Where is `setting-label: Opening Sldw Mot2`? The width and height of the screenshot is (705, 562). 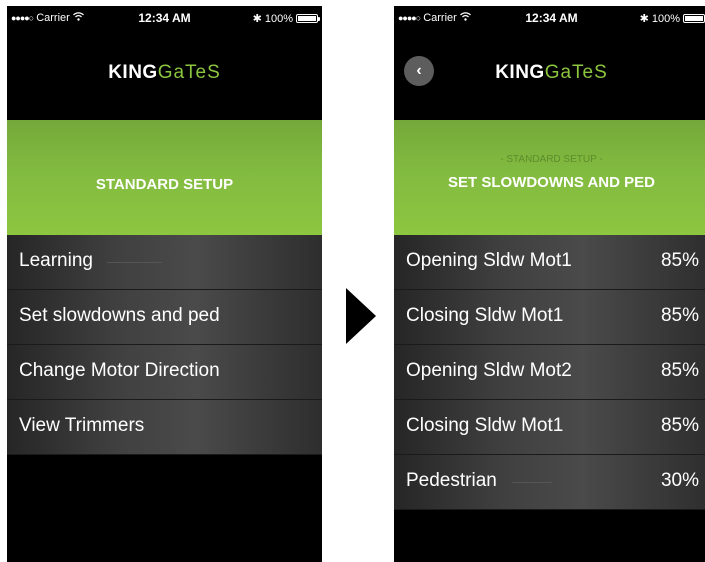 setting-label: Opening Sldw Mot2 is located at coordinates (489, 370).